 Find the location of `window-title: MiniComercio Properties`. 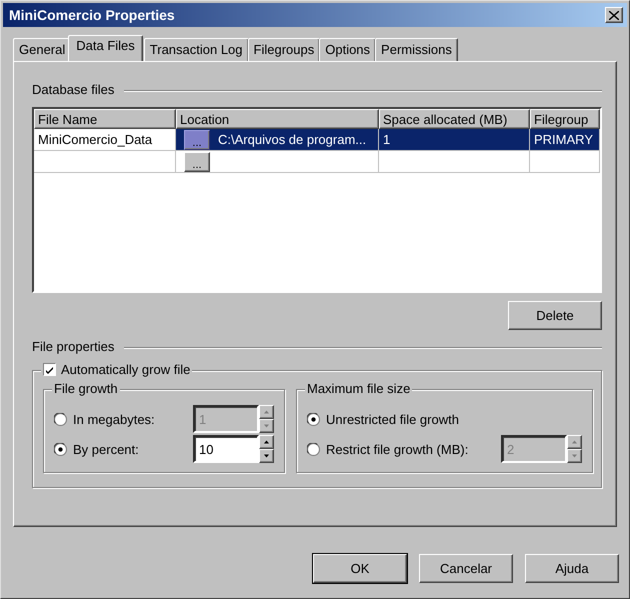

window-title: MiniComercio Properties is located at coordinates (92, 15).